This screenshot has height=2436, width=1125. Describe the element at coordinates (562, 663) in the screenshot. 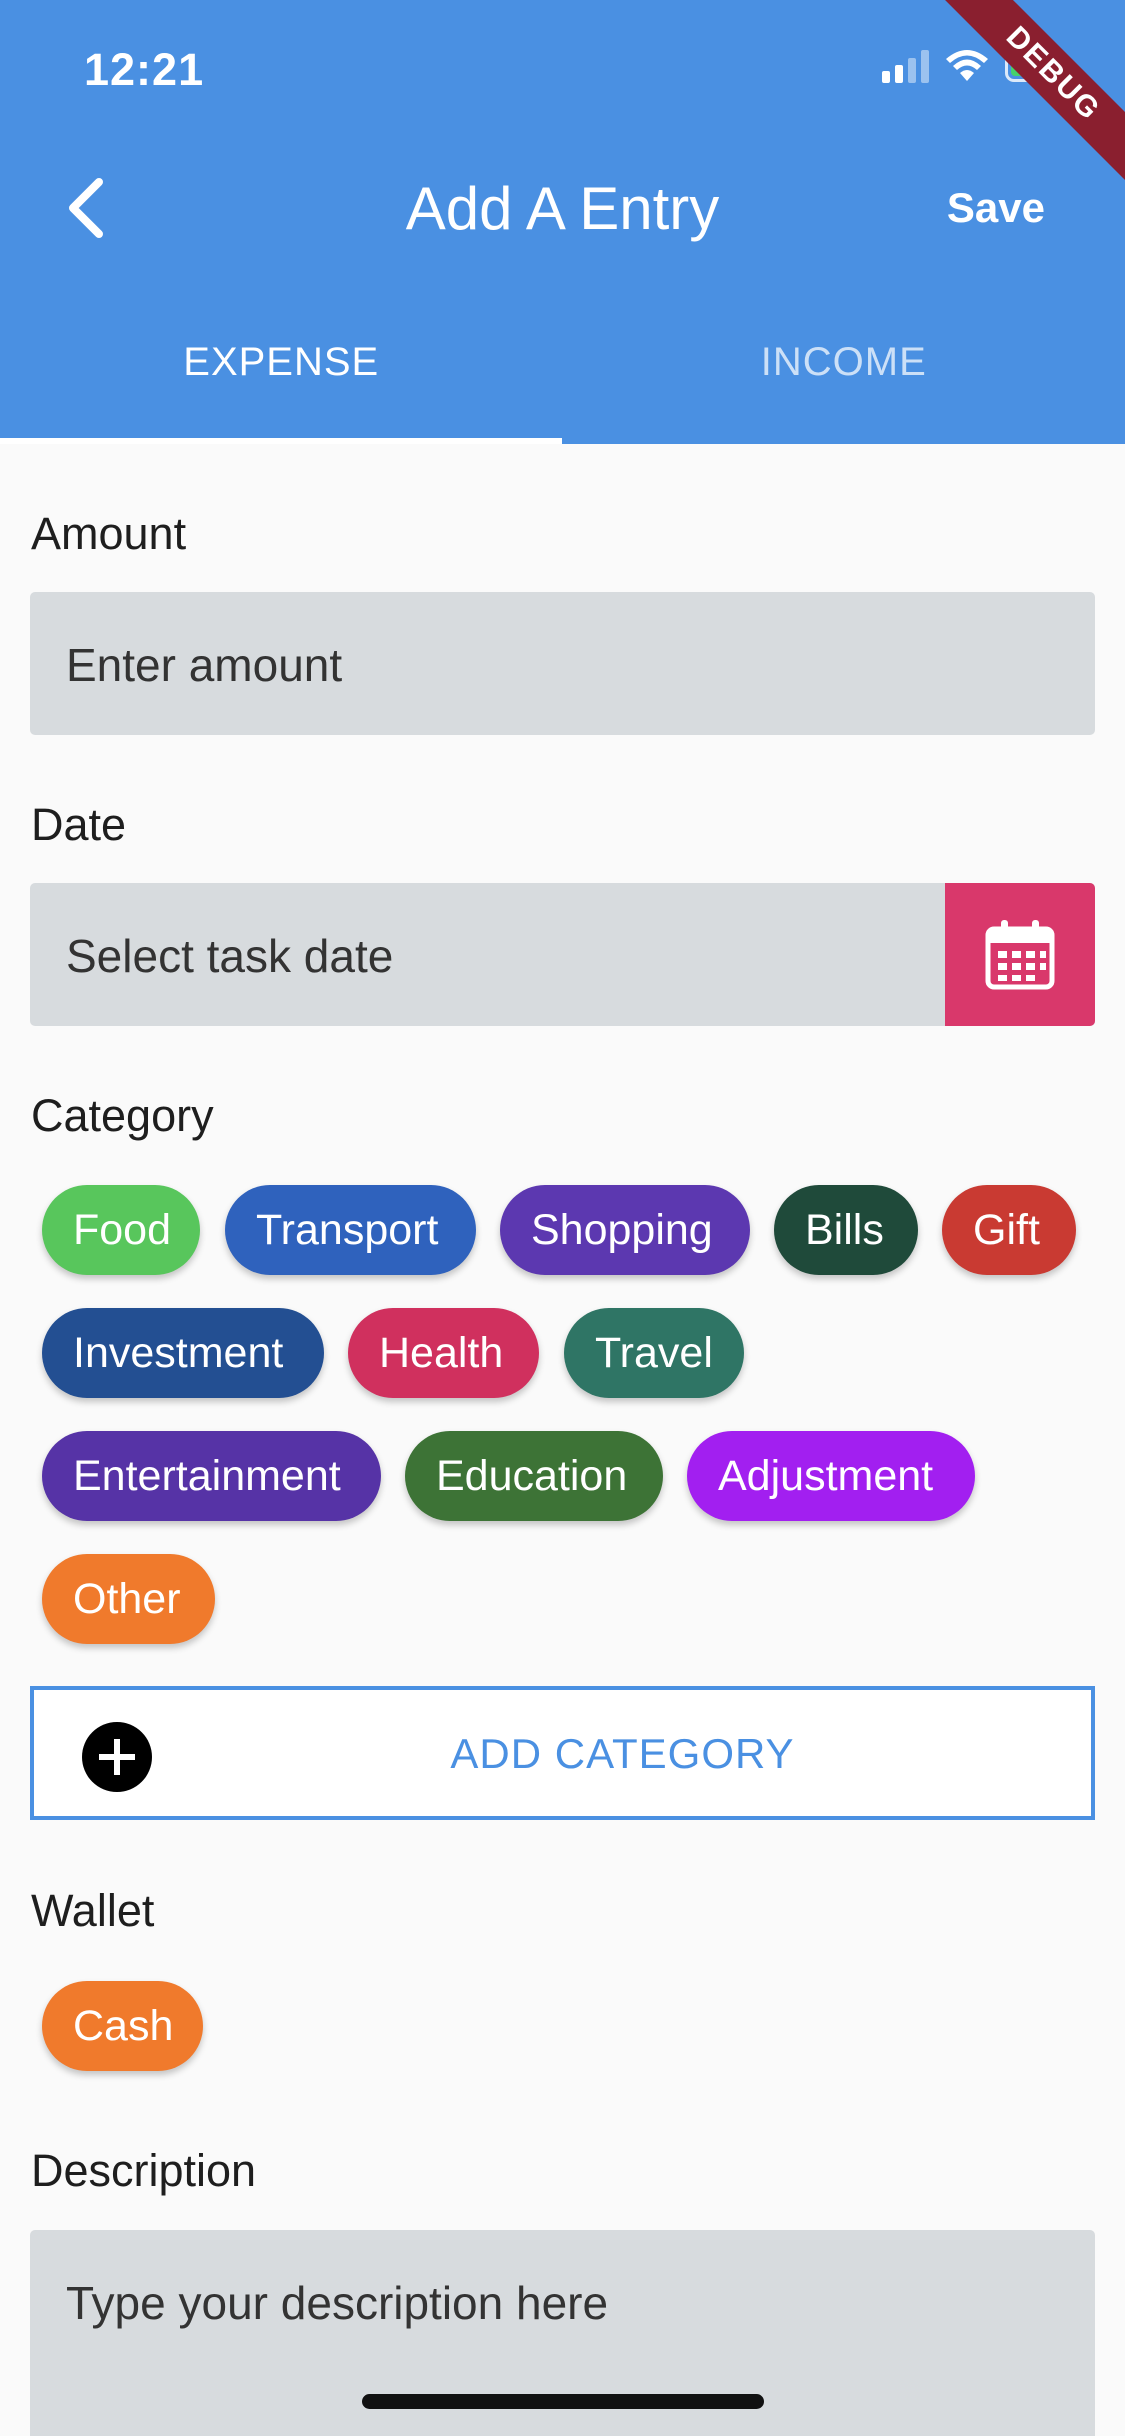

I see `amount-input: Enter amount` at that location.